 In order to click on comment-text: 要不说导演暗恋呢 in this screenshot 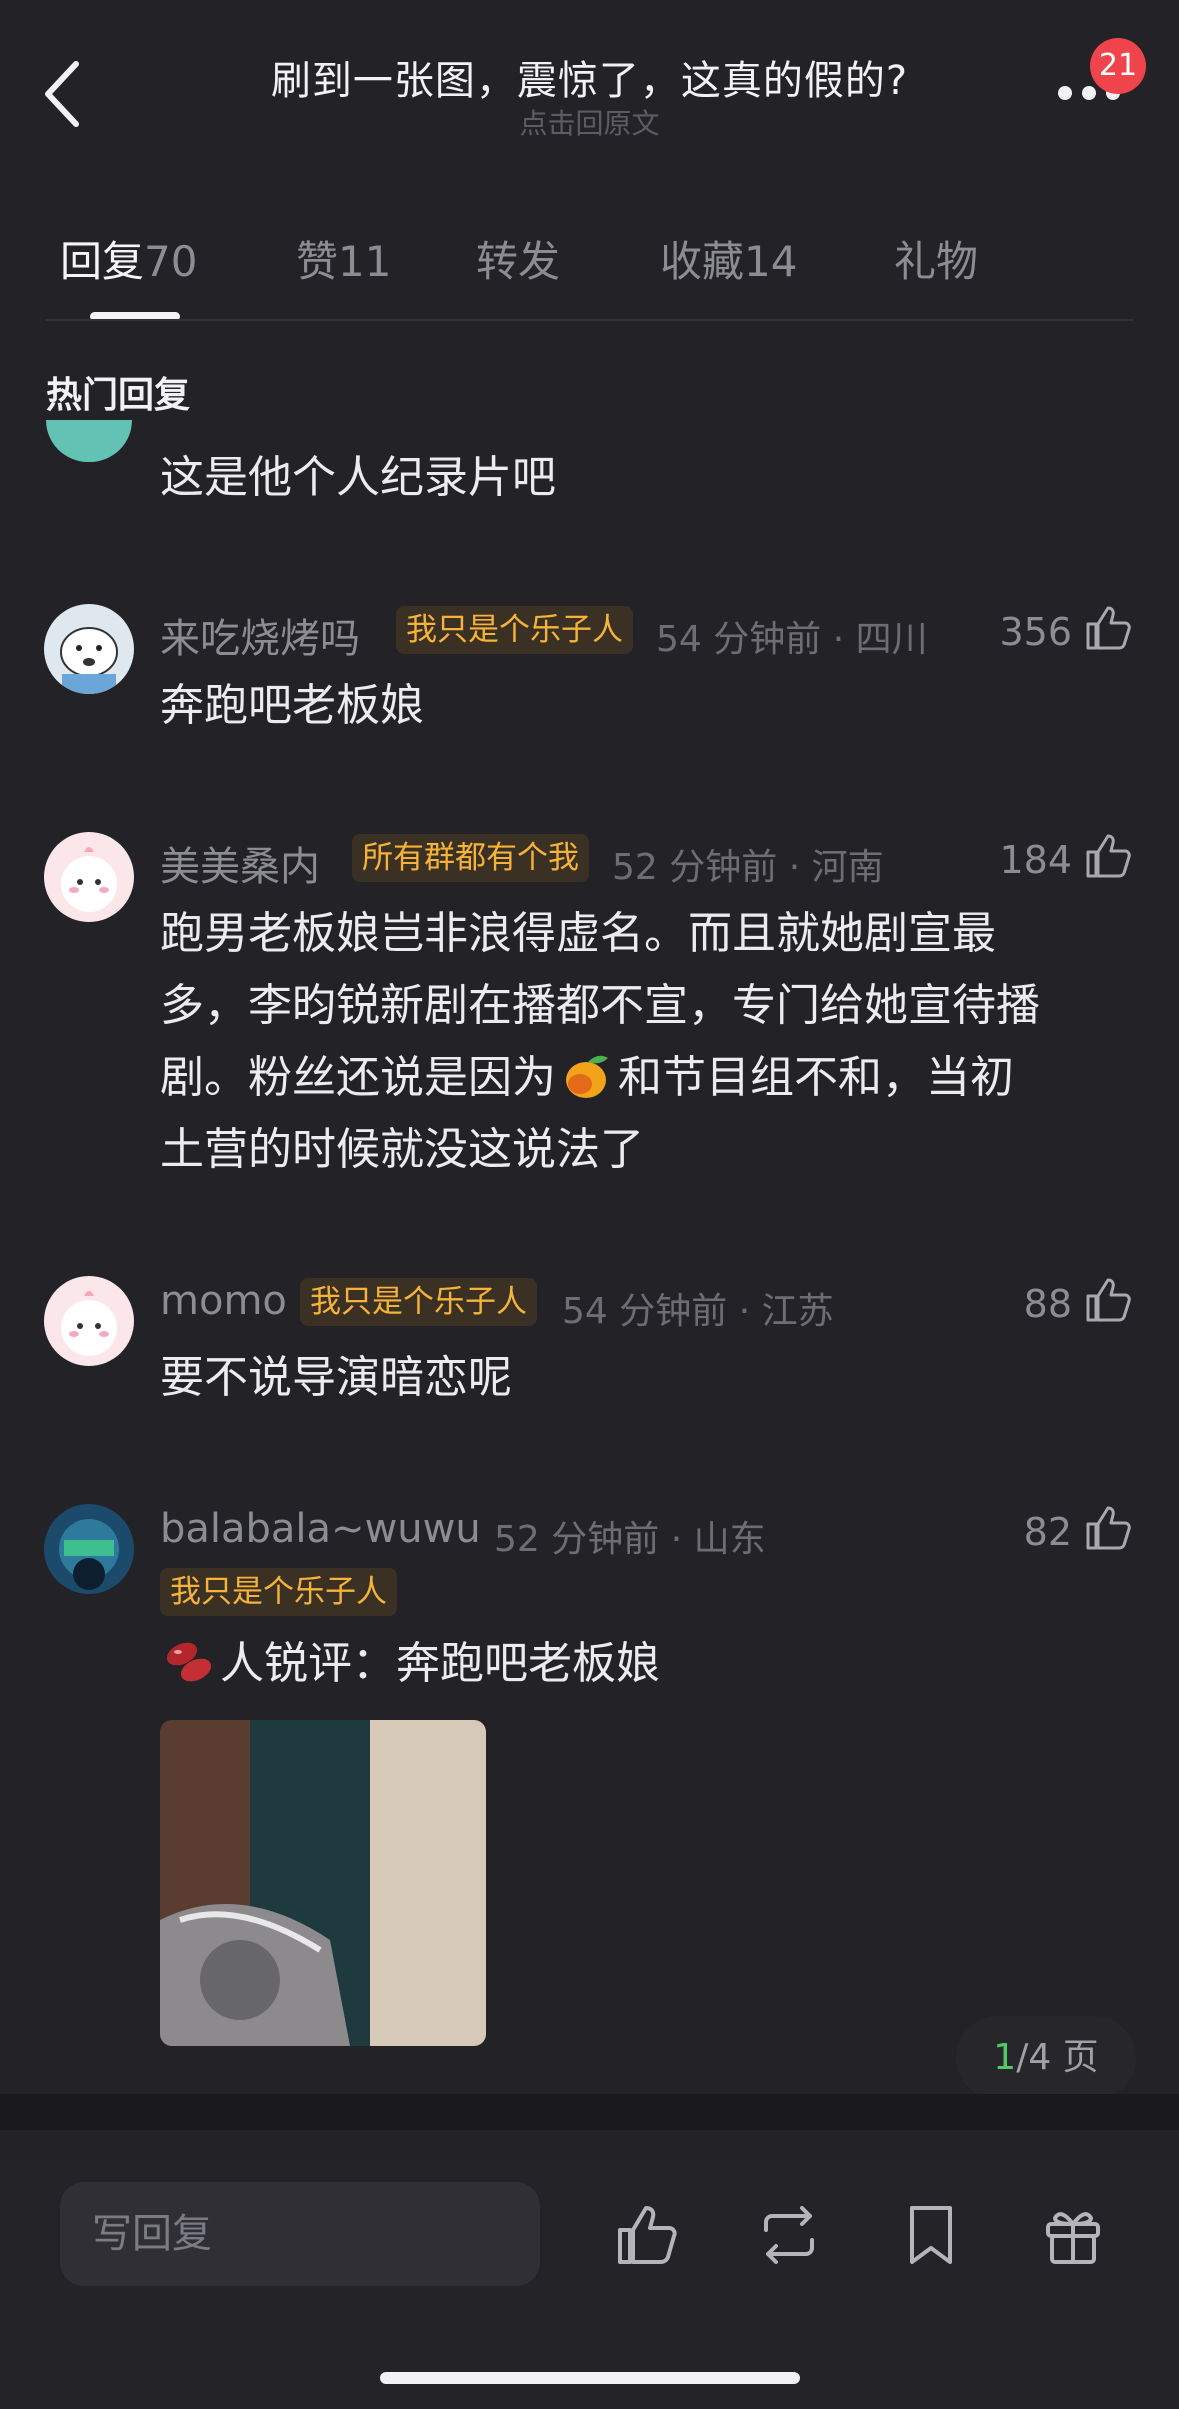, I will do `click(336, 1377)`.